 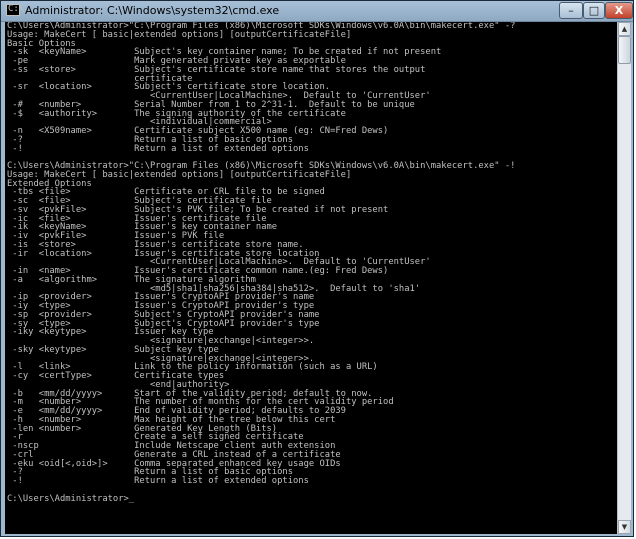 I want to click on minimize-button: –, so click(x=571, y=10).